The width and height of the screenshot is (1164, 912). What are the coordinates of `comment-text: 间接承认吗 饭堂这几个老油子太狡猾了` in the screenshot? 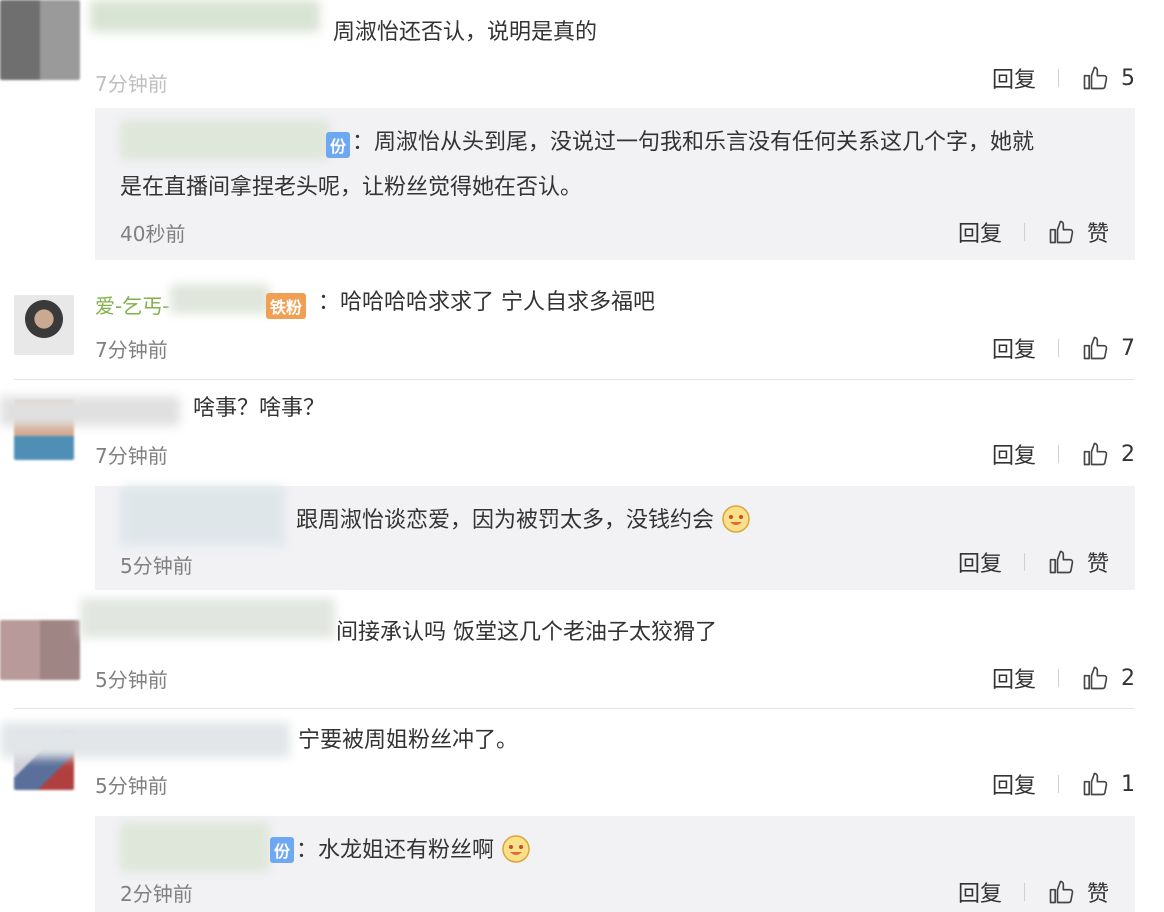 It's located at (526, 632).